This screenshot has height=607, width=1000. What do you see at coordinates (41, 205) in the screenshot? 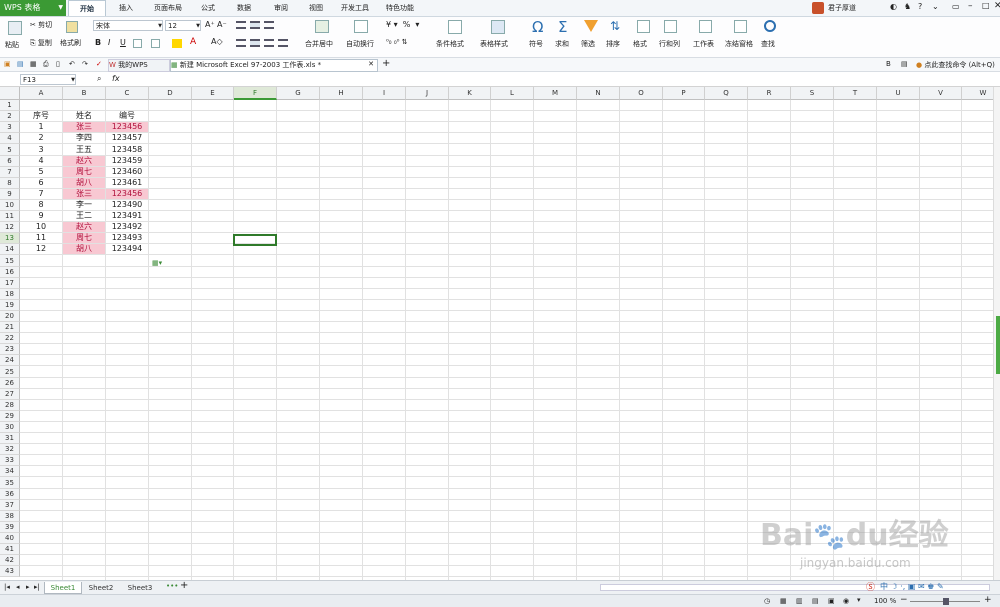
I see `cell: 8` at bounding box center [41, 205].